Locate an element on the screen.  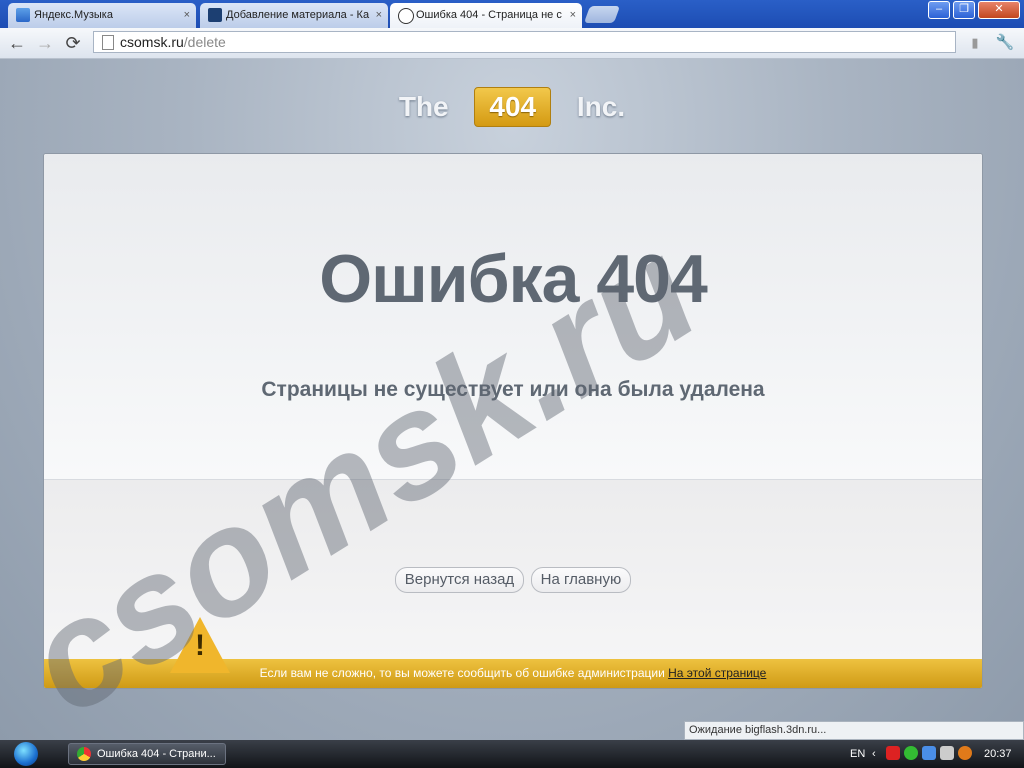
taskbar: Ошибка 404 - Страни... EN ‹ 20:37 is located at coordinates (512, 754).